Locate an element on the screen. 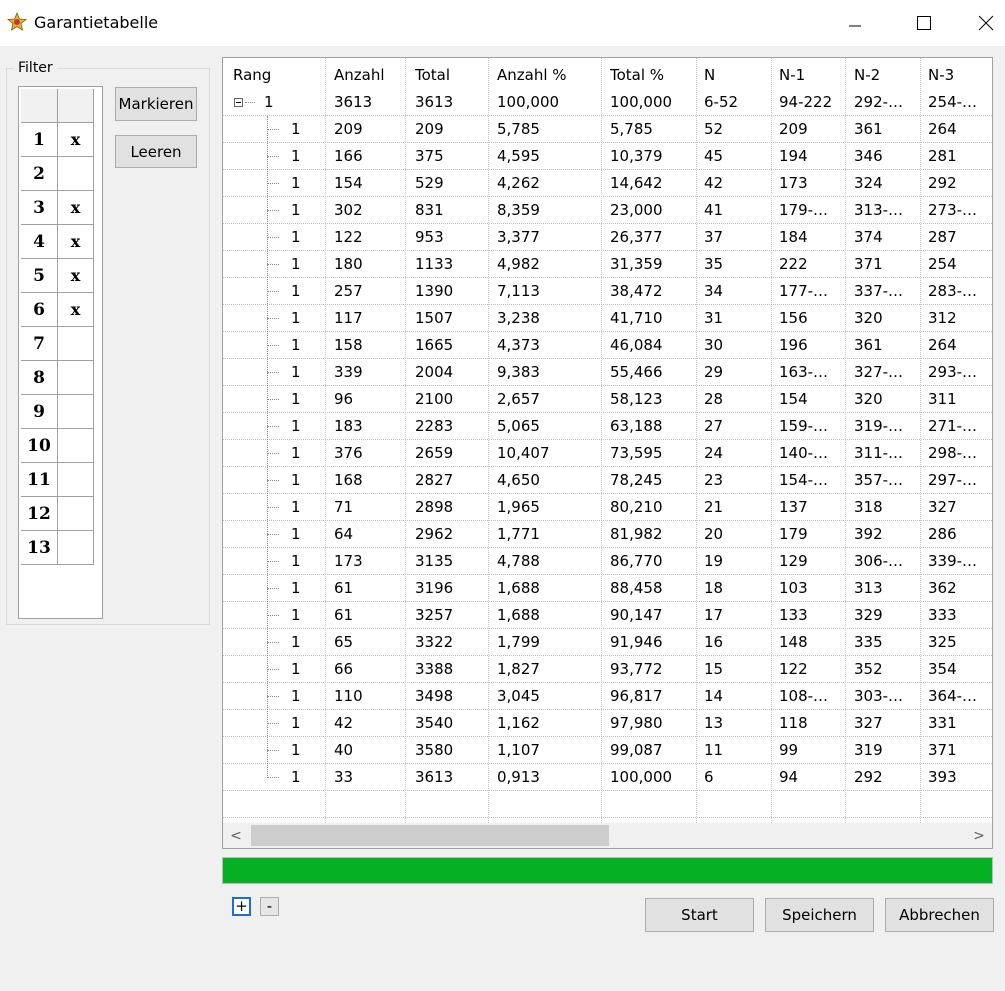 The height and width of the screenshot is (991, 1005). close-button is located at coordinates (981, 23).